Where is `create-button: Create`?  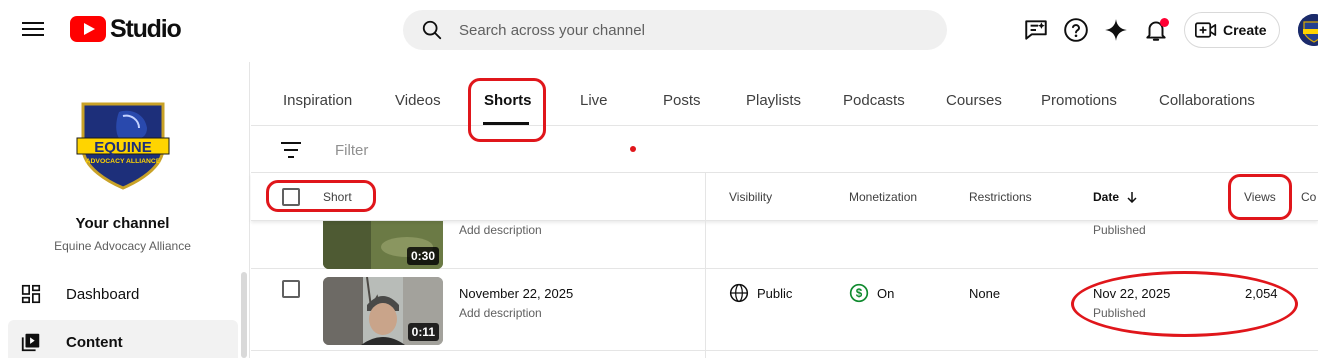
create-button: Create is located at coordinates (1232, 30).